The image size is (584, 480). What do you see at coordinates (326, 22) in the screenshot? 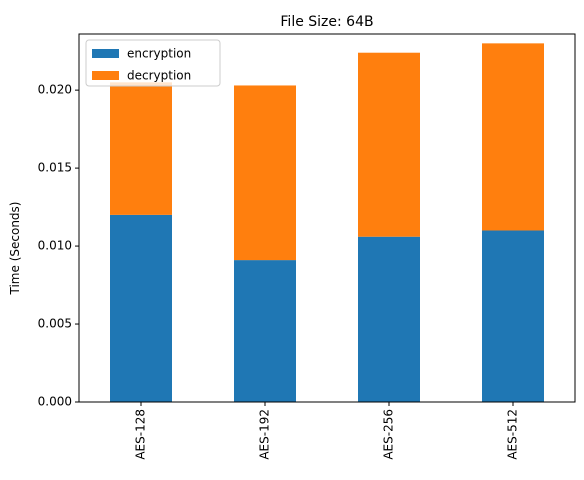
I see `chart-title: File Size: 64B` at bounding box center [326, 22].